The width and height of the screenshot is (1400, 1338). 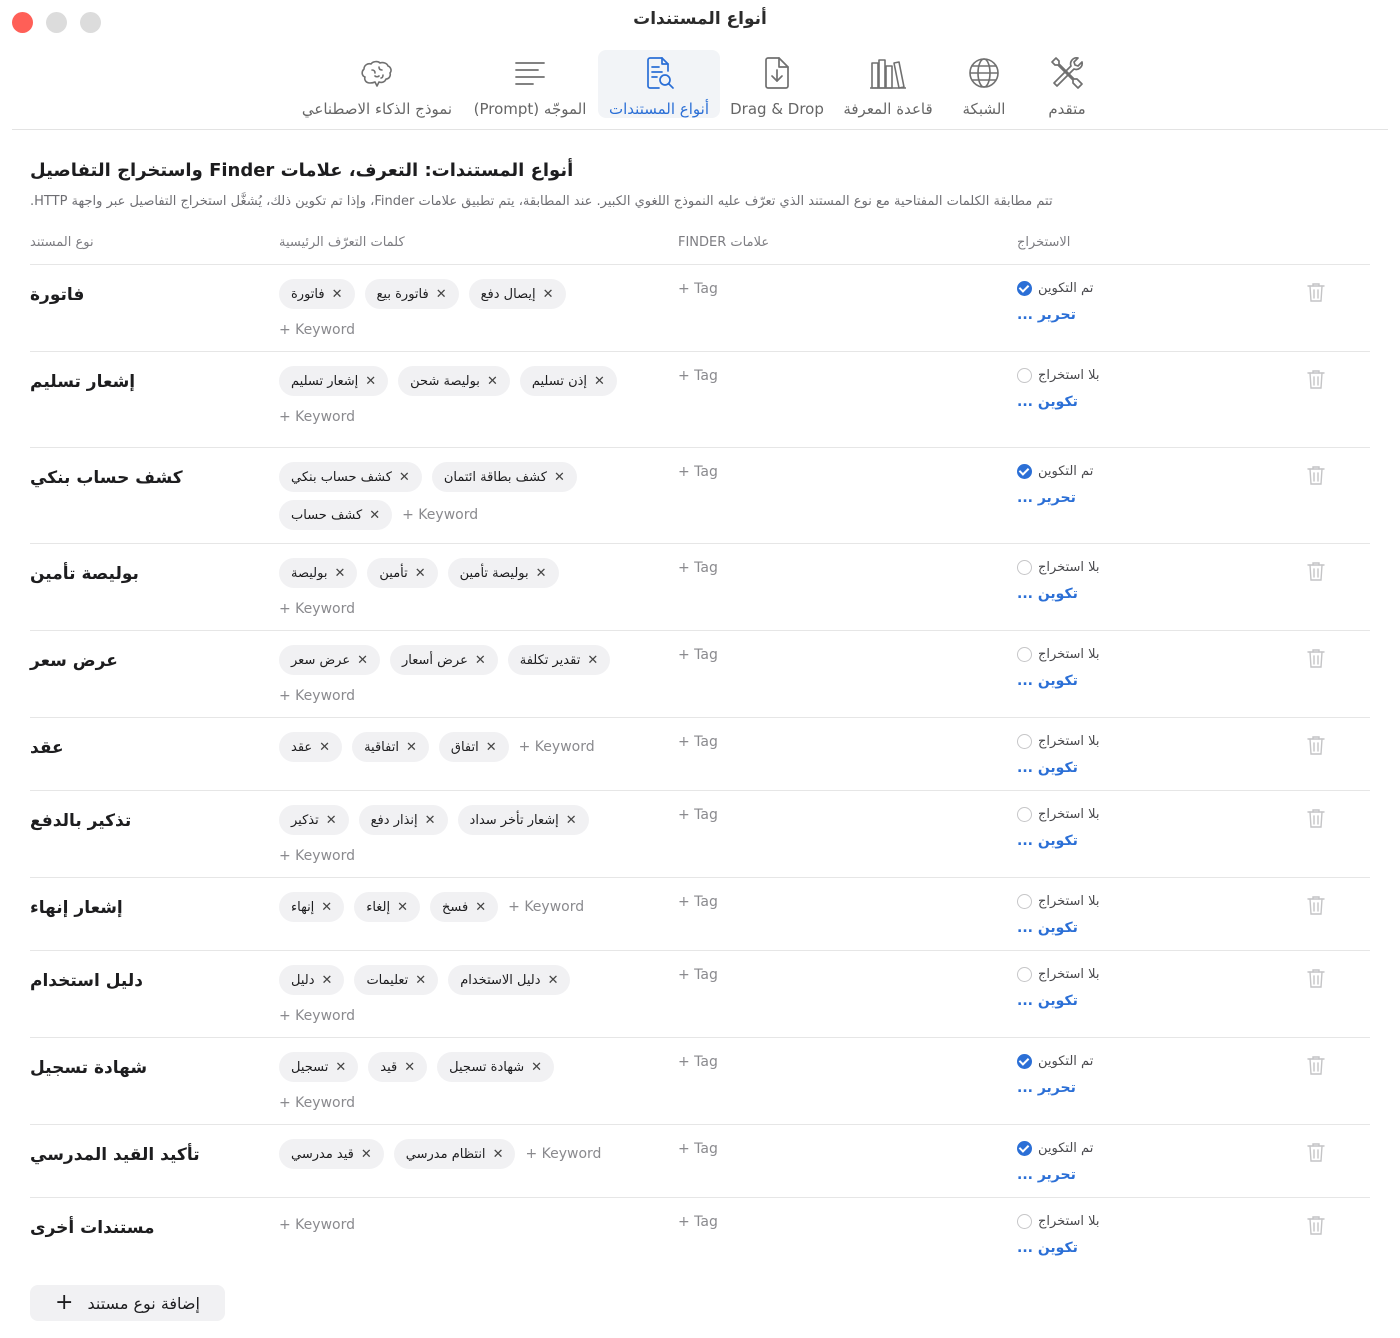 What do you see at coordinates (377, 84) in the screenshot?
I see `tab-ai-model: نموذج الذكاء الاصطناعي` at bounding box center [377, 84].